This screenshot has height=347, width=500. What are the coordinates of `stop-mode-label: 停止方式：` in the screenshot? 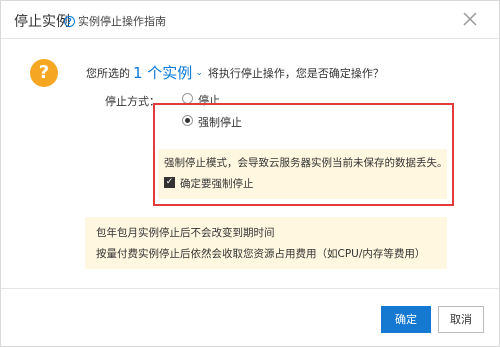 It's located at (132, 101).